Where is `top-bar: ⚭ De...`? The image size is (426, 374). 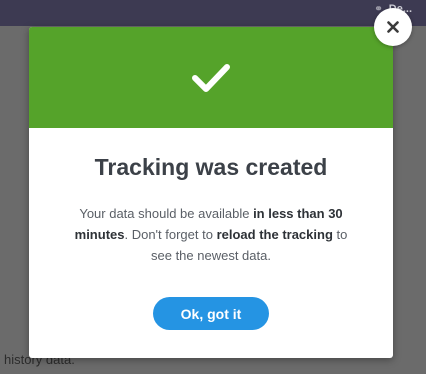
top-bar: ⚭ De... is located at coordinates (213, 13).